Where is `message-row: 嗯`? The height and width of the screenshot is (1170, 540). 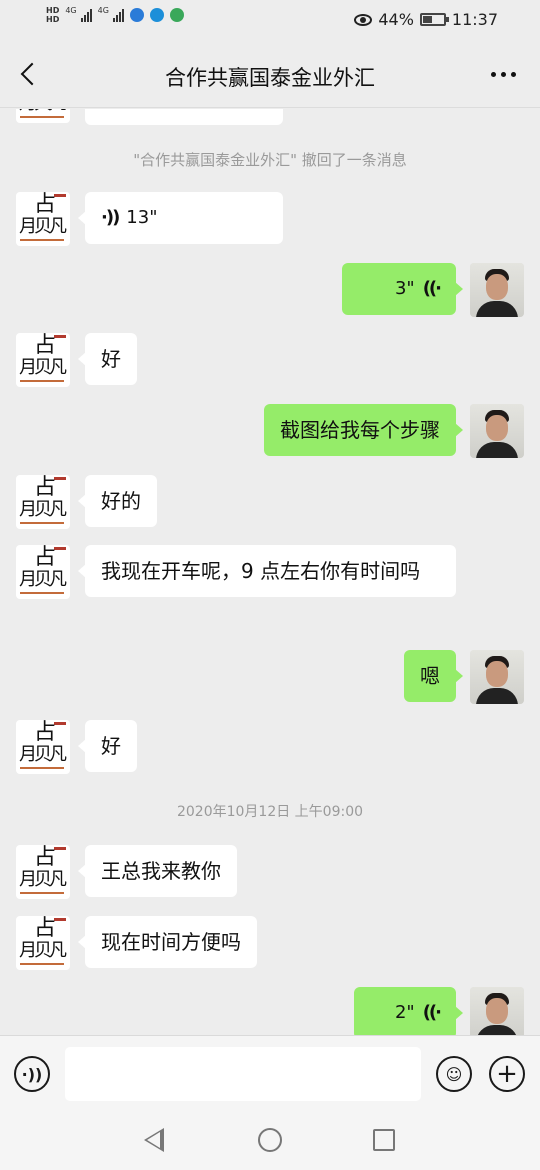
message-row: 嗯 is located at coordinates (270, 678).